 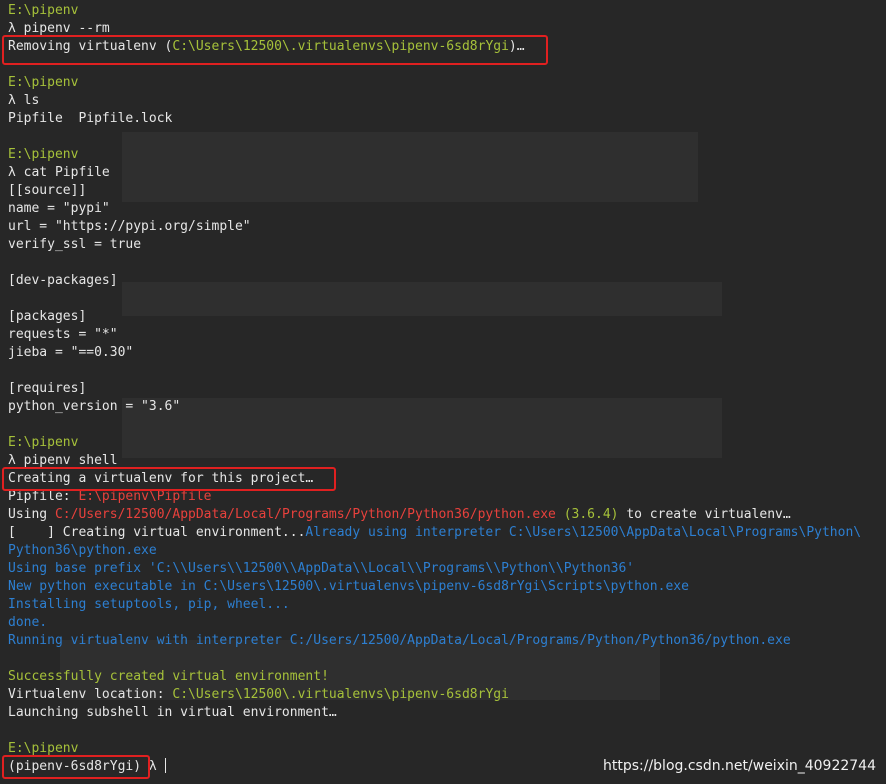 I want to click on highlight-box-removing, so click(x=275, y=50).